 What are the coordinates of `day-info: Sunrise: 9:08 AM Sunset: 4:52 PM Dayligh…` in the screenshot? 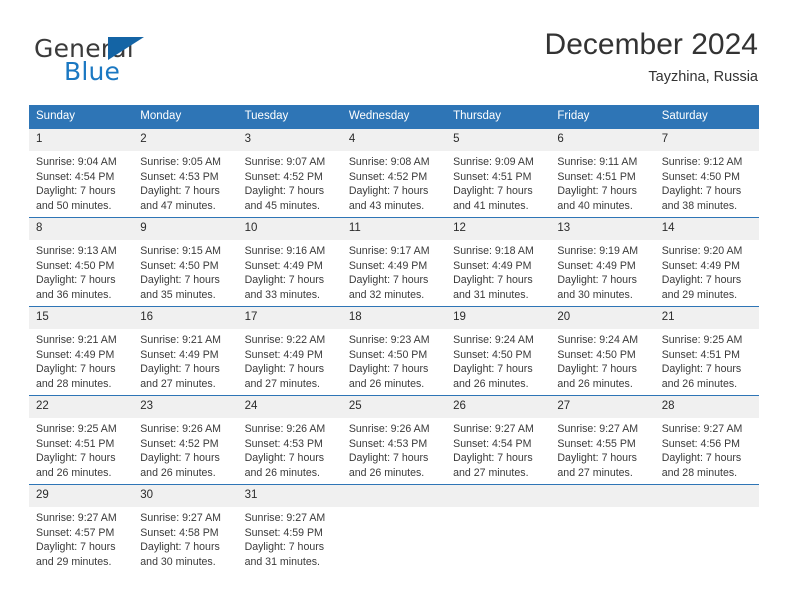 It's located at (394, 182).